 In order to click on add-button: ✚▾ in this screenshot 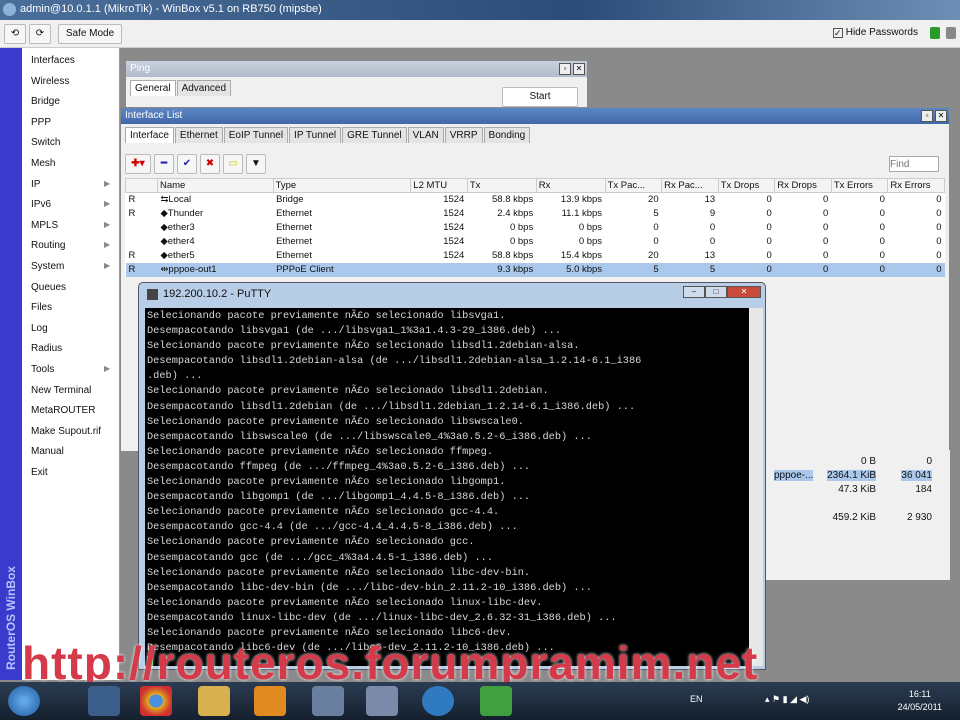, I will do `click(138, 164)`.